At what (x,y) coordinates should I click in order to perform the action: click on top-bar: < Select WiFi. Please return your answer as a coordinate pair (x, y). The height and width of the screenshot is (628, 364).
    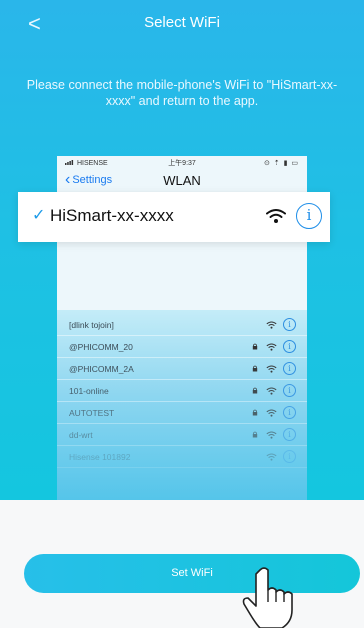
    Looking at the image, I should click on (182, 26).